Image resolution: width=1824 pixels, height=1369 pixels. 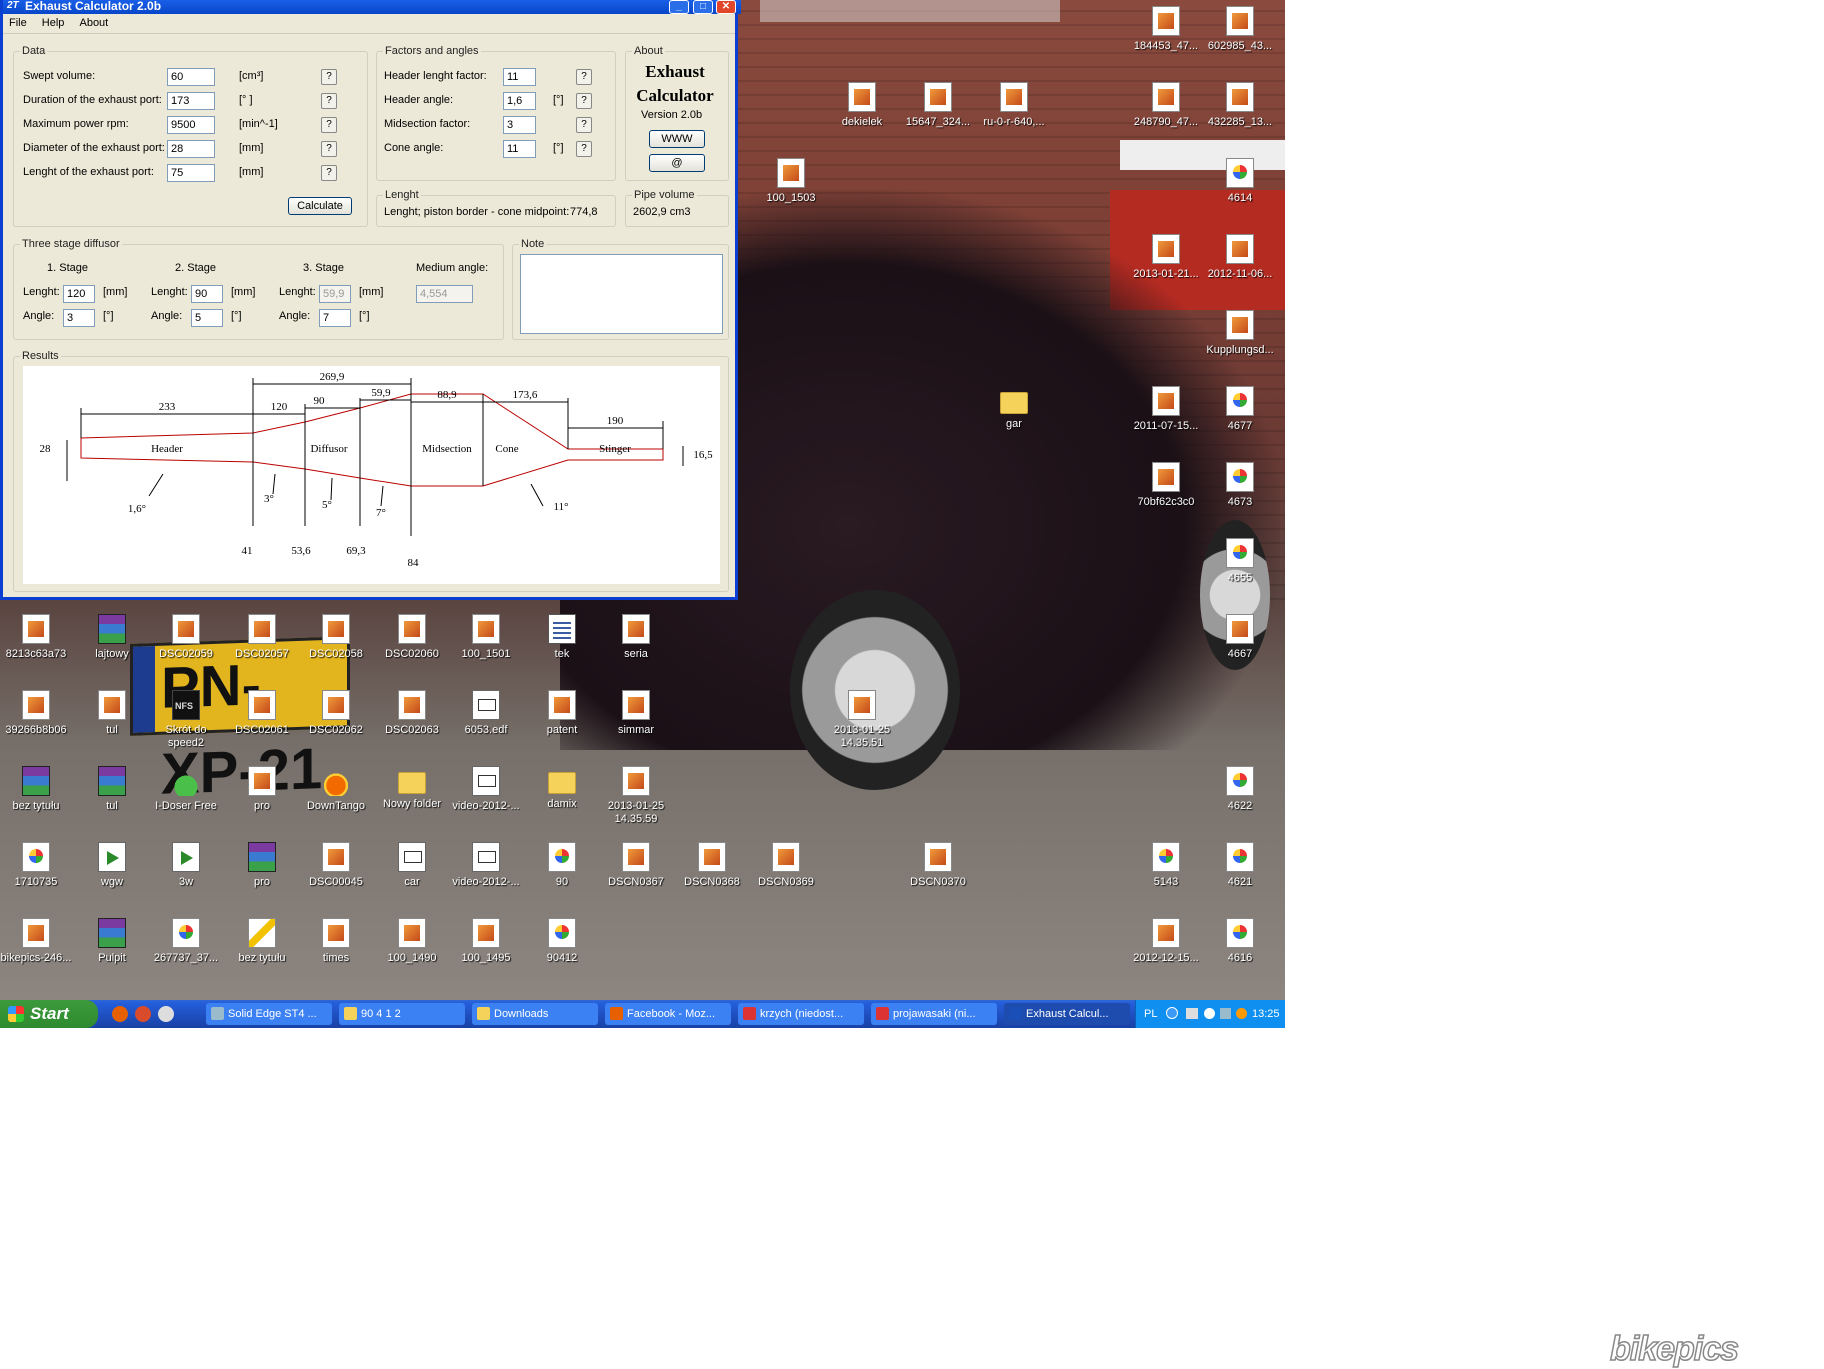 I want to click on desktop-icon: Nowy folder, so click(x=412, y=788).